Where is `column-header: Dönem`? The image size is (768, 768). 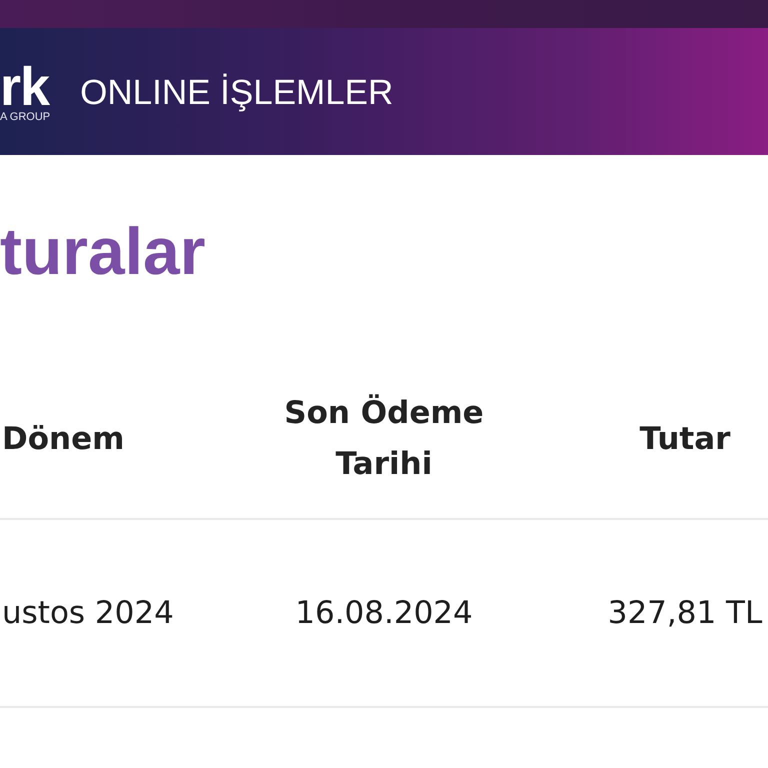 column-header: Dönem is located at coordinates (63, 439).